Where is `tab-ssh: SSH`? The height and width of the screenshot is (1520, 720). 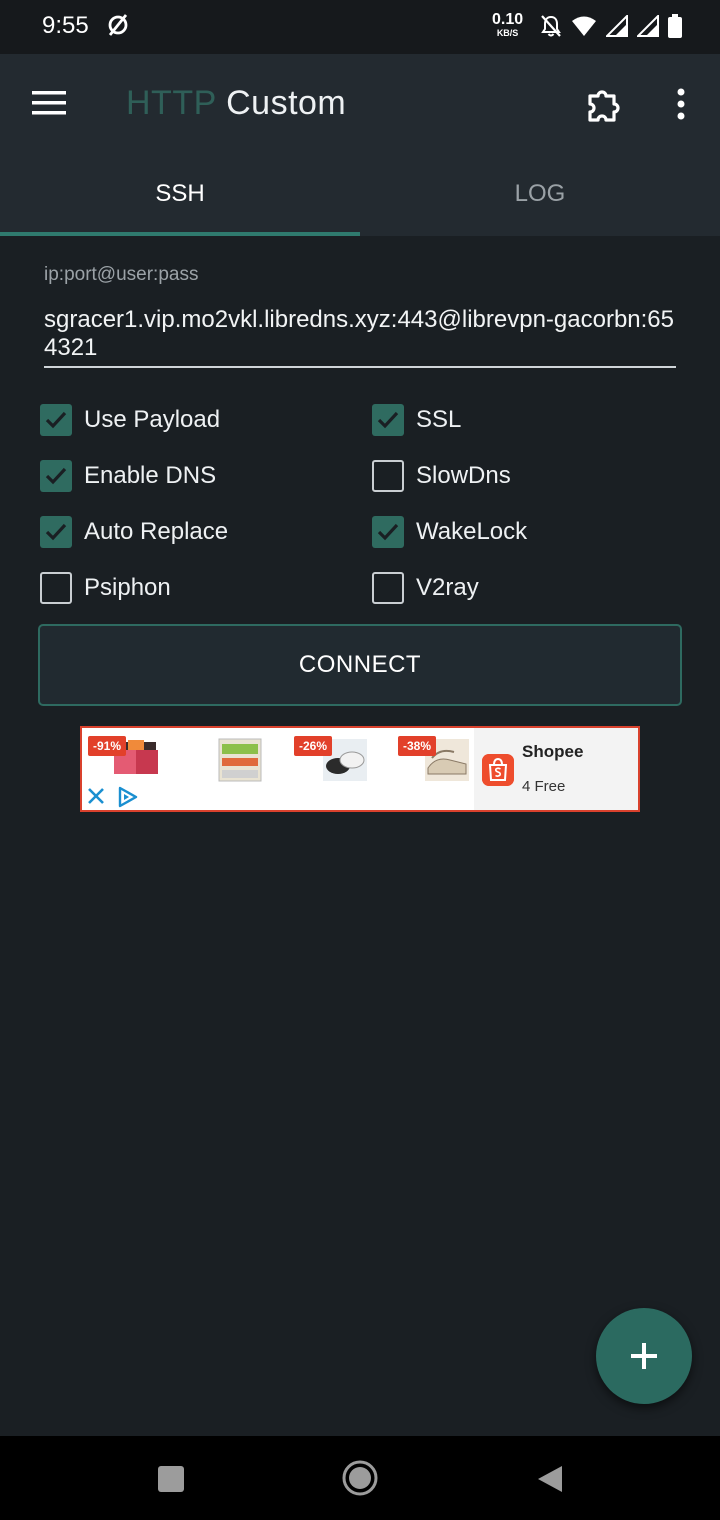 tab-ssh: SSH is located at coordinates (180, 194).